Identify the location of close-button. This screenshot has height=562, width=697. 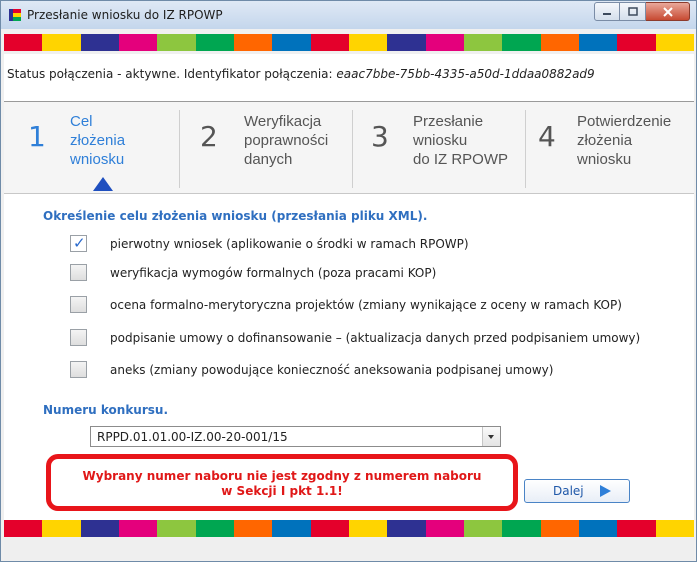
(668, 11).